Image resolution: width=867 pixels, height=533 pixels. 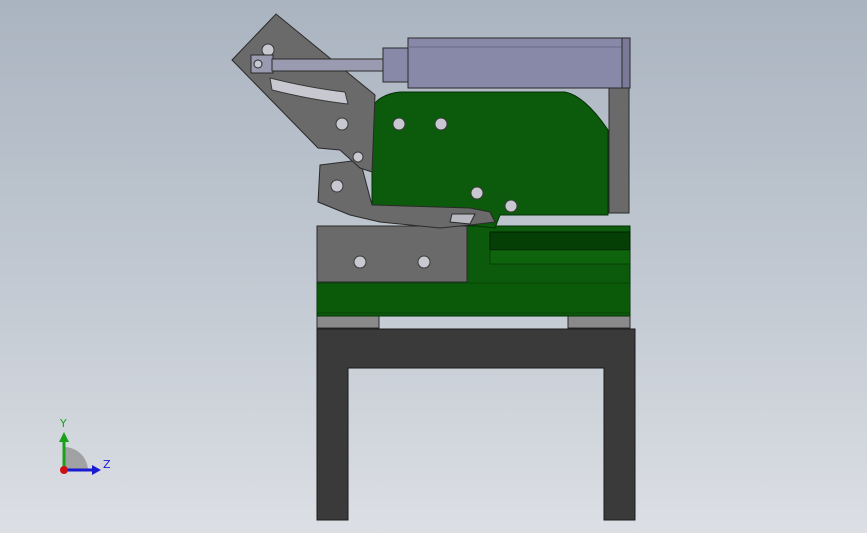 I want to click on y-axis-label: Y, so click(x=63, y=423).